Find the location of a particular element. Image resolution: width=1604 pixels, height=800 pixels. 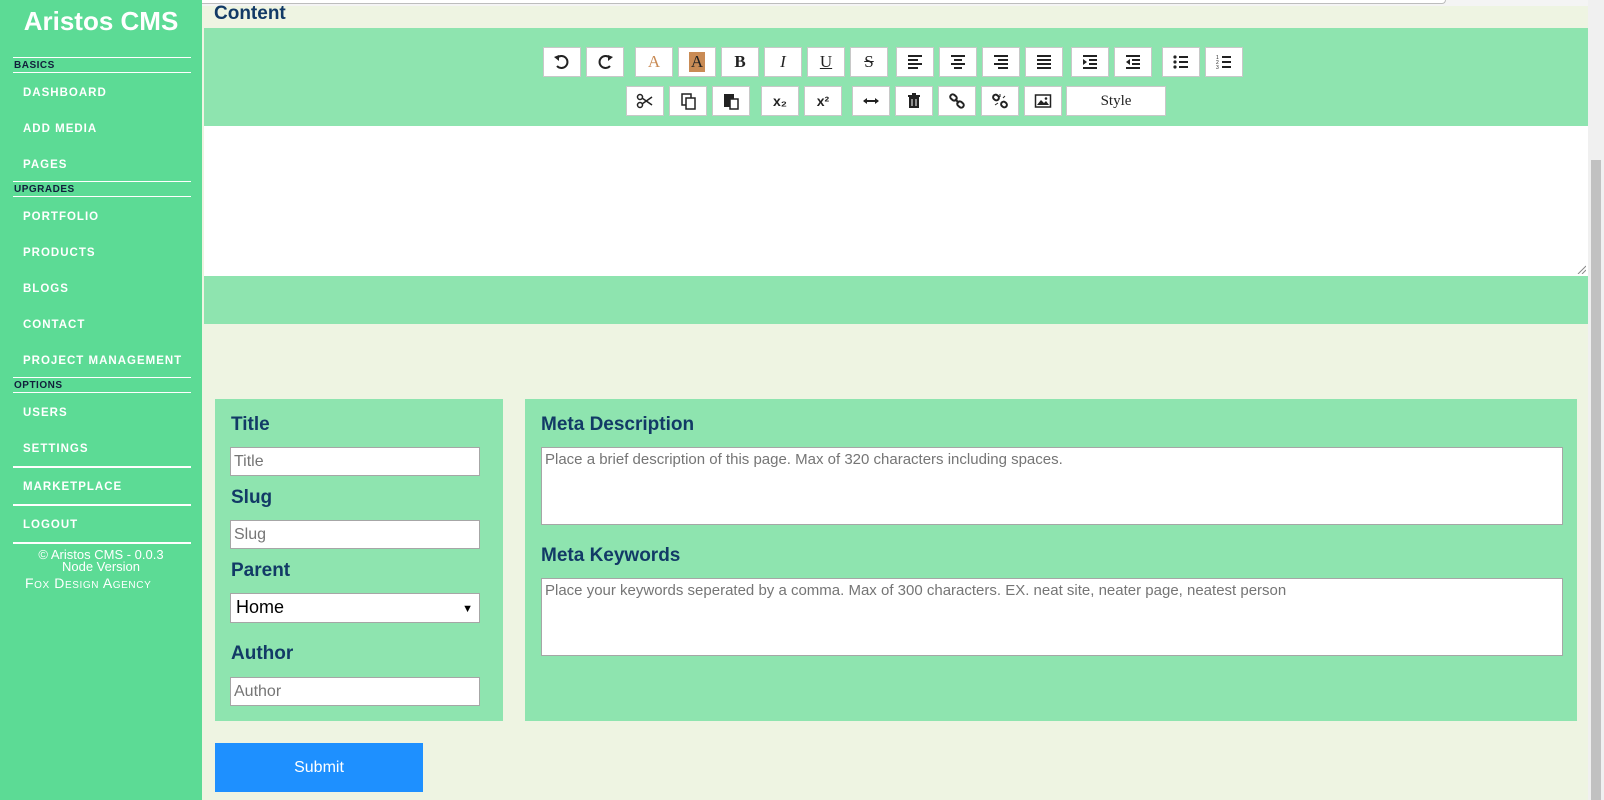

sidebar-item-portfolio: PORTFOLIO is located at coordinates (61, 217).